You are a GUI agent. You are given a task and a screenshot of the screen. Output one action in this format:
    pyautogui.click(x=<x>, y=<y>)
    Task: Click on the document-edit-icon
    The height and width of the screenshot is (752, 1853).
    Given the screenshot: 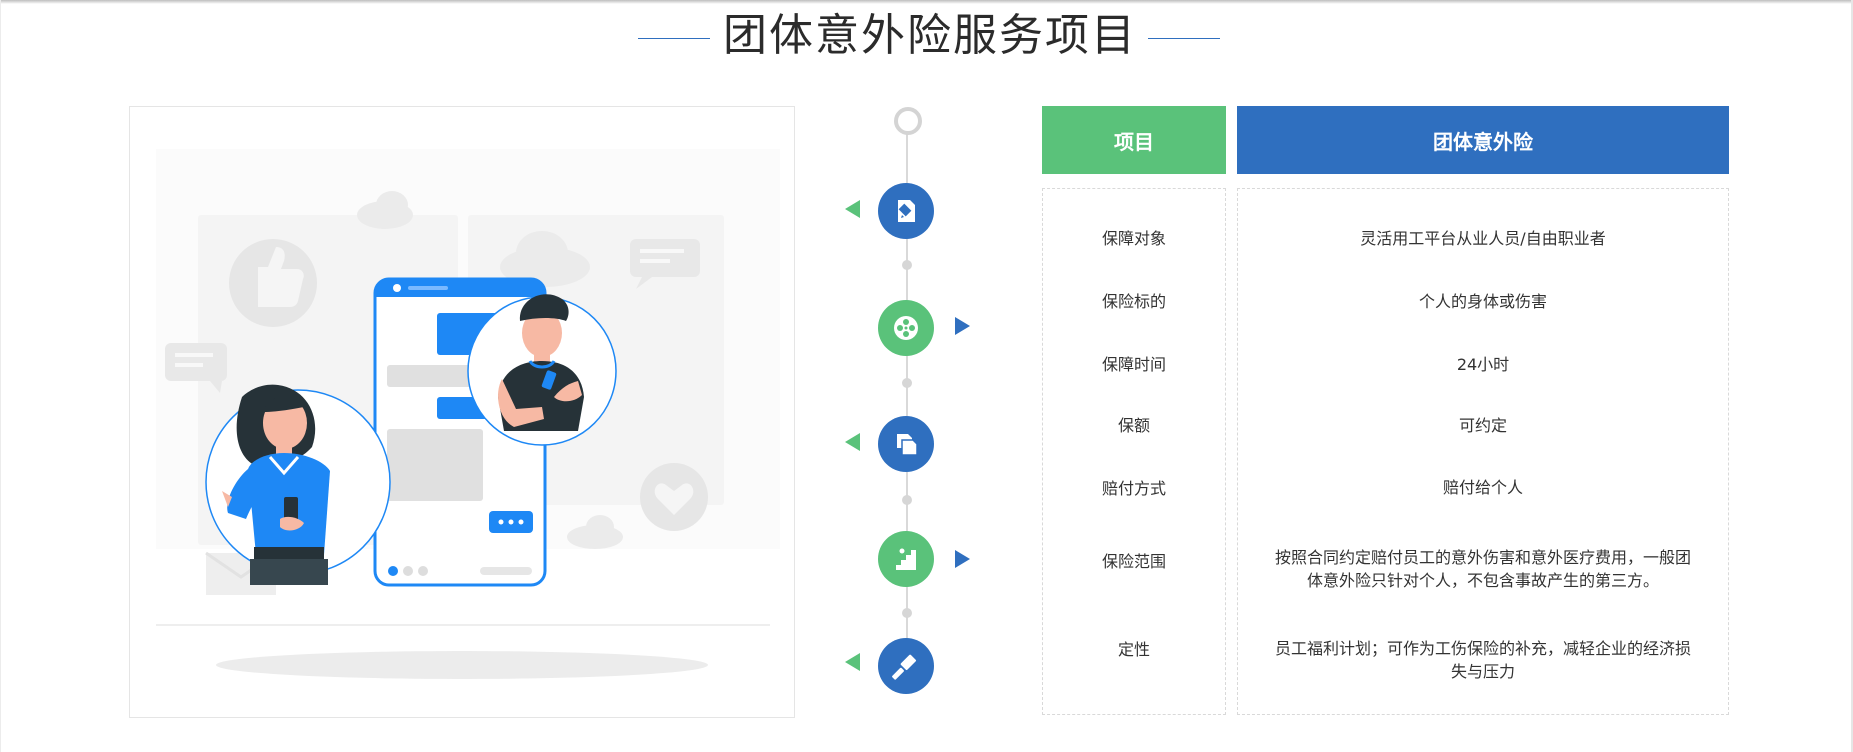 What is the action you would take?
    pyautogui.click(x=906, y=211)
    